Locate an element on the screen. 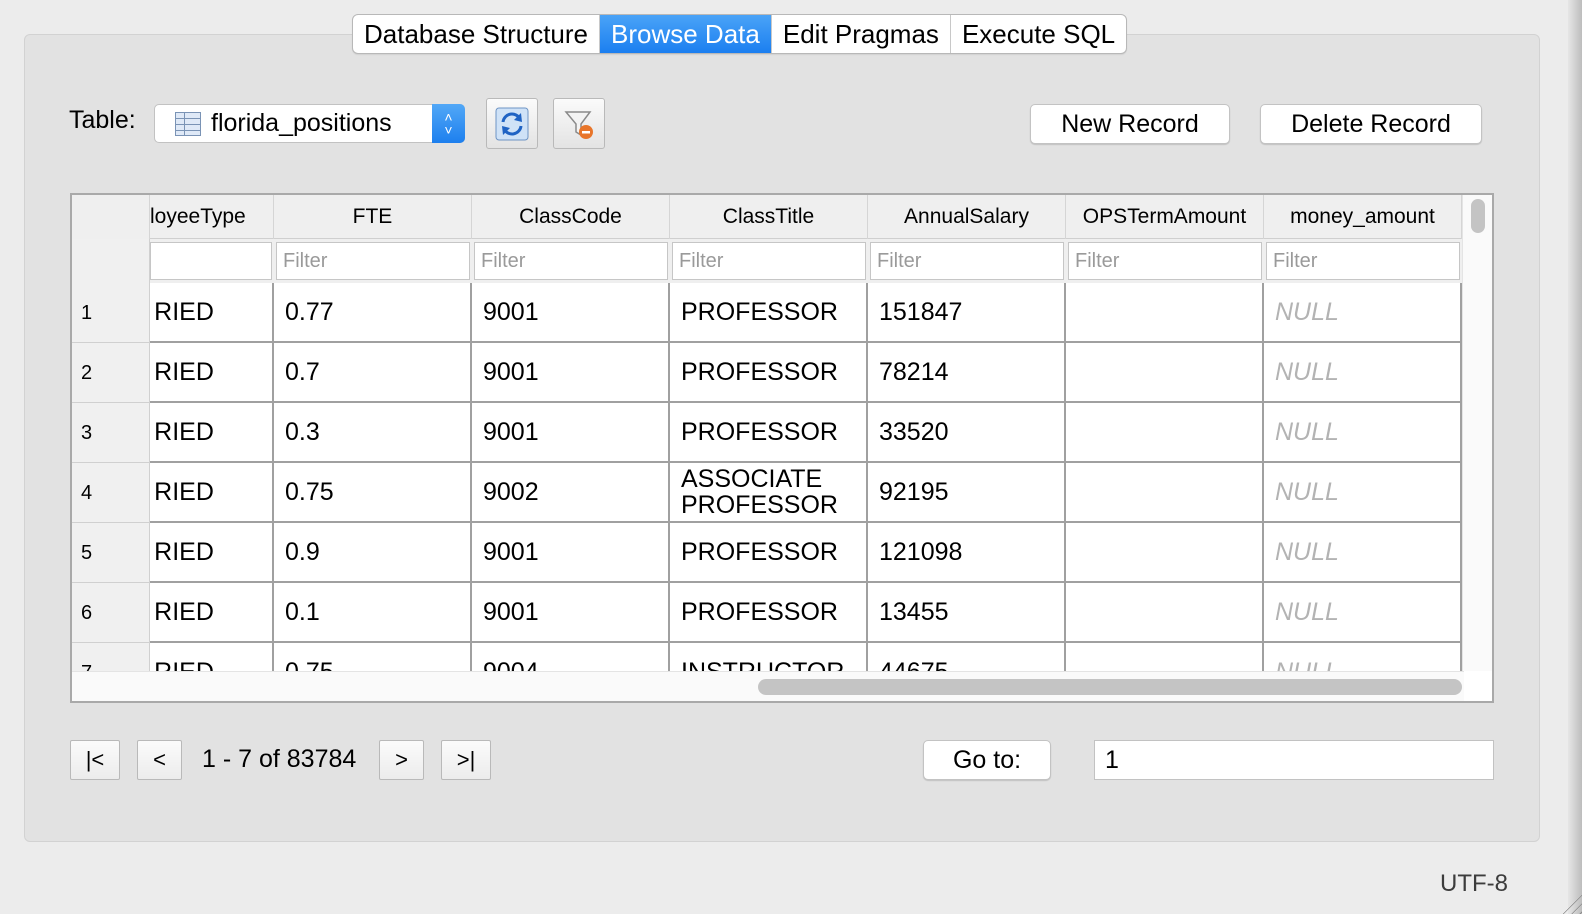 This screenshot has height=914, width=1582. vertical-scrollbar-thumb is located at coordinates (1478, 216).